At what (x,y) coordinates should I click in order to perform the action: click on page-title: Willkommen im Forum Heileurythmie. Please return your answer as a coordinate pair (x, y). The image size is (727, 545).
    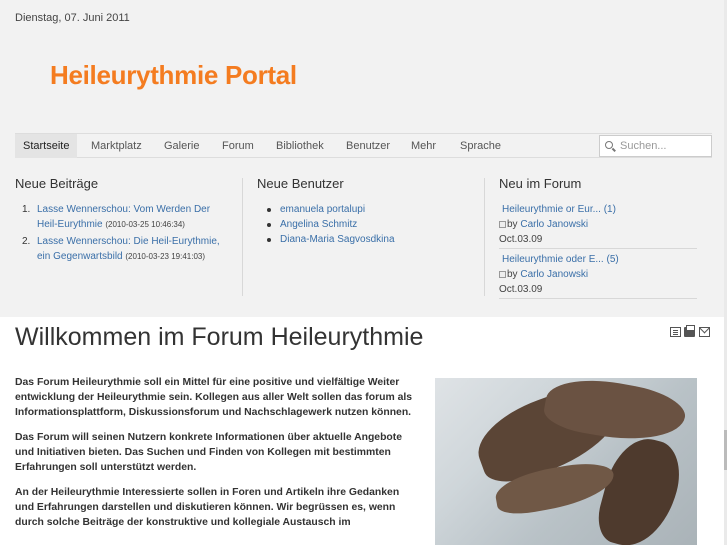
    Looking at the image, I should click on (219, 337).